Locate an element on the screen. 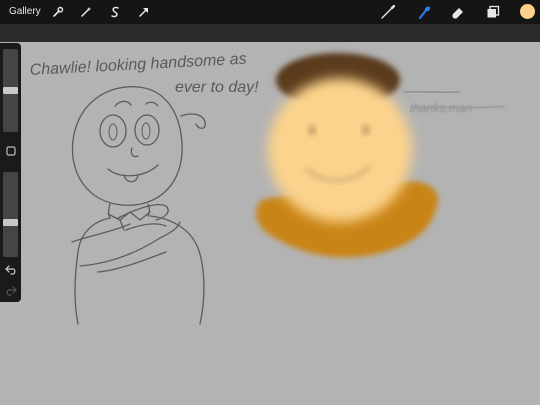  canvas-header-strip is located at coordinates (270, 33).